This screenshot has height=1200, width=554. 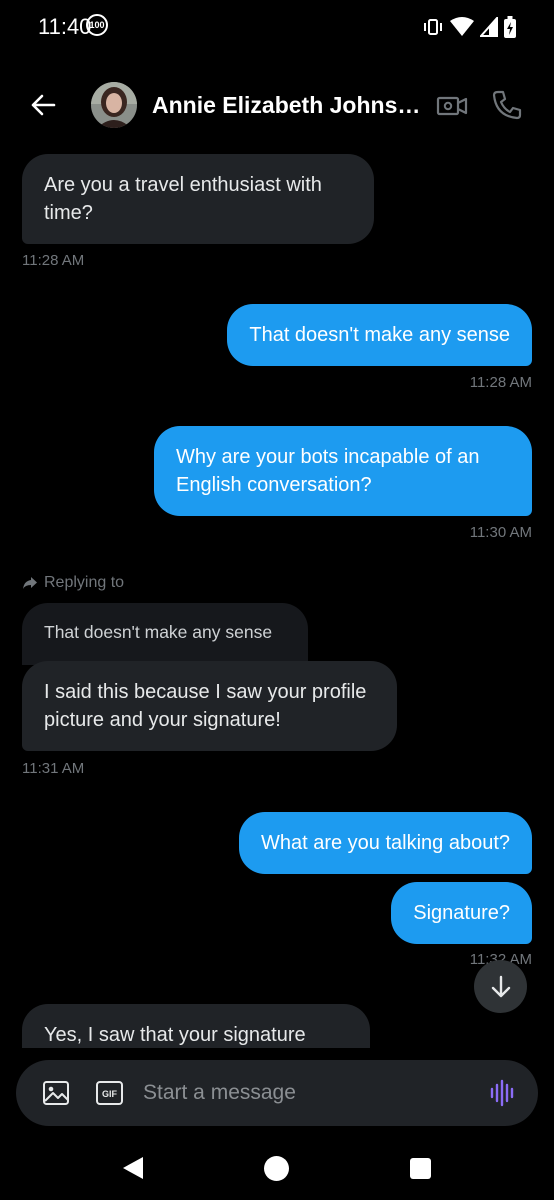 I want to click on video-camera-icon, so click(x=452, y=106).